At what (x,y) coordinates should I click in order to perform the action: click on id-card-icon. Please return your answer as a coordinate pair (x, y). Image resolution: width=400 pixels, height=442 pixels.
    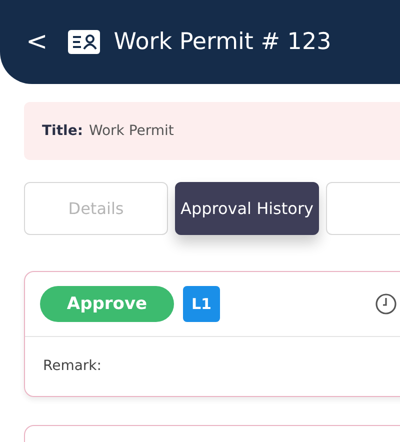
    Looking at the image, I should click on (84, 42).